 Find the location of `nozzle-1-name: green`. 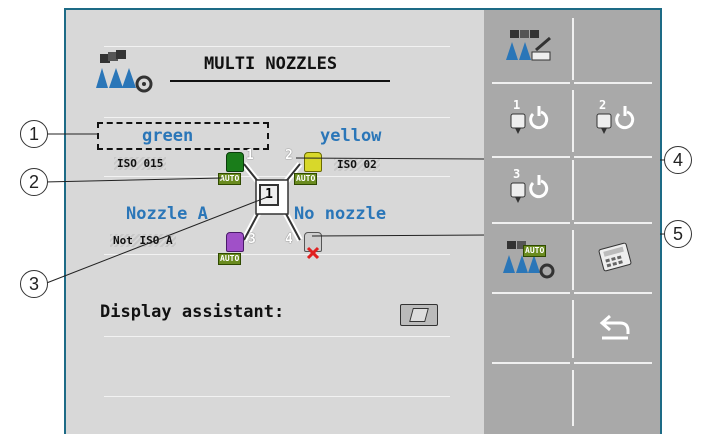

nozzle-1-name: green is located at coordinates (168, 136).